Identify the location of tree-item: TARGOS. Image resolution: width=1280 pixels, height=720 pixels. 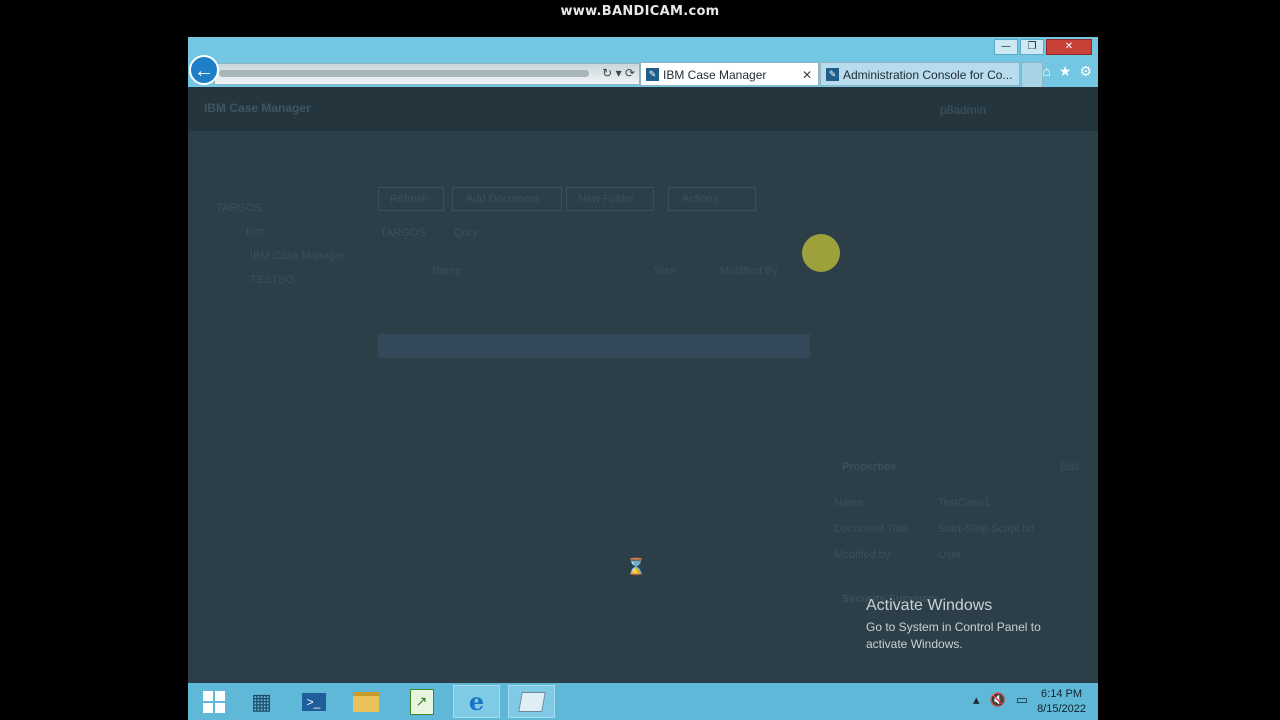
(239, 208).